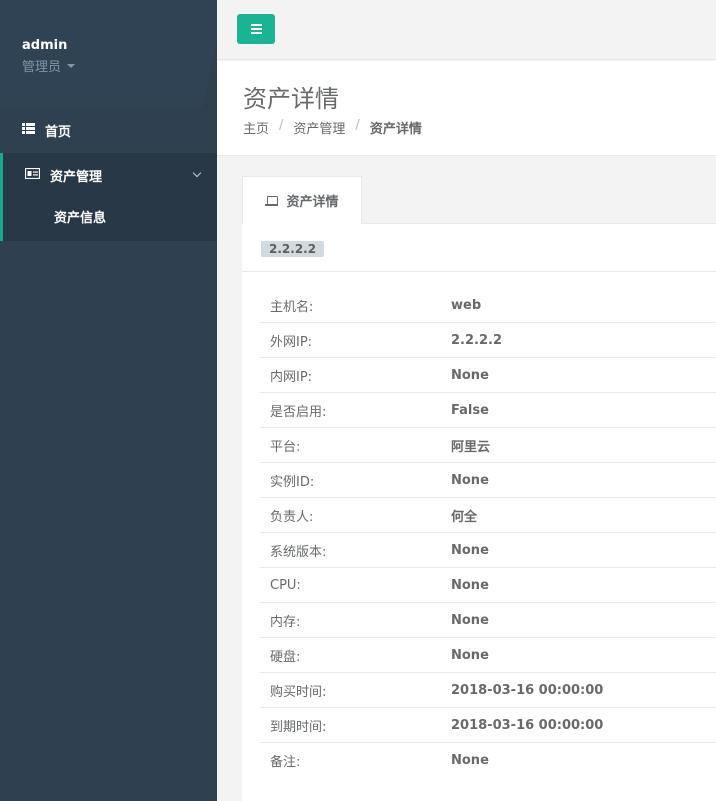 This screenshot has height=801, width=716. I want to click on sidebar-item-home: 首页, so click(108, 130).